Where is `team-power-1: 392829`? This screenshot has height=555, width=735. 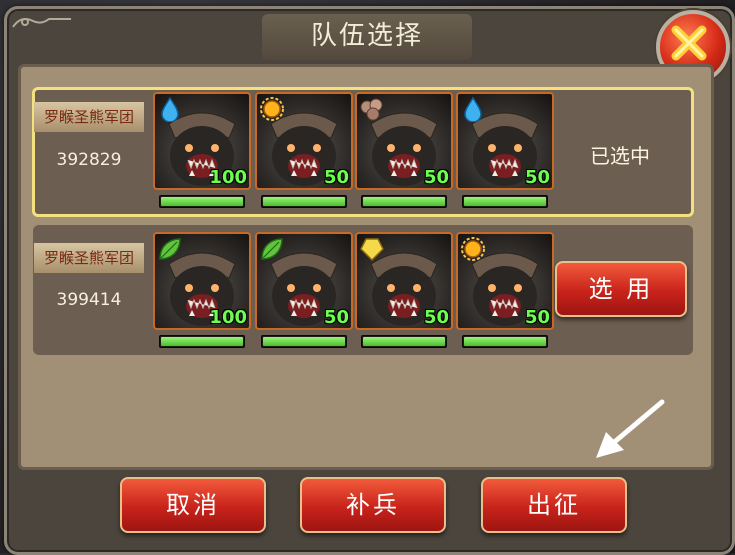 team-power-1: 392829 is located at coordinates (89, 160).